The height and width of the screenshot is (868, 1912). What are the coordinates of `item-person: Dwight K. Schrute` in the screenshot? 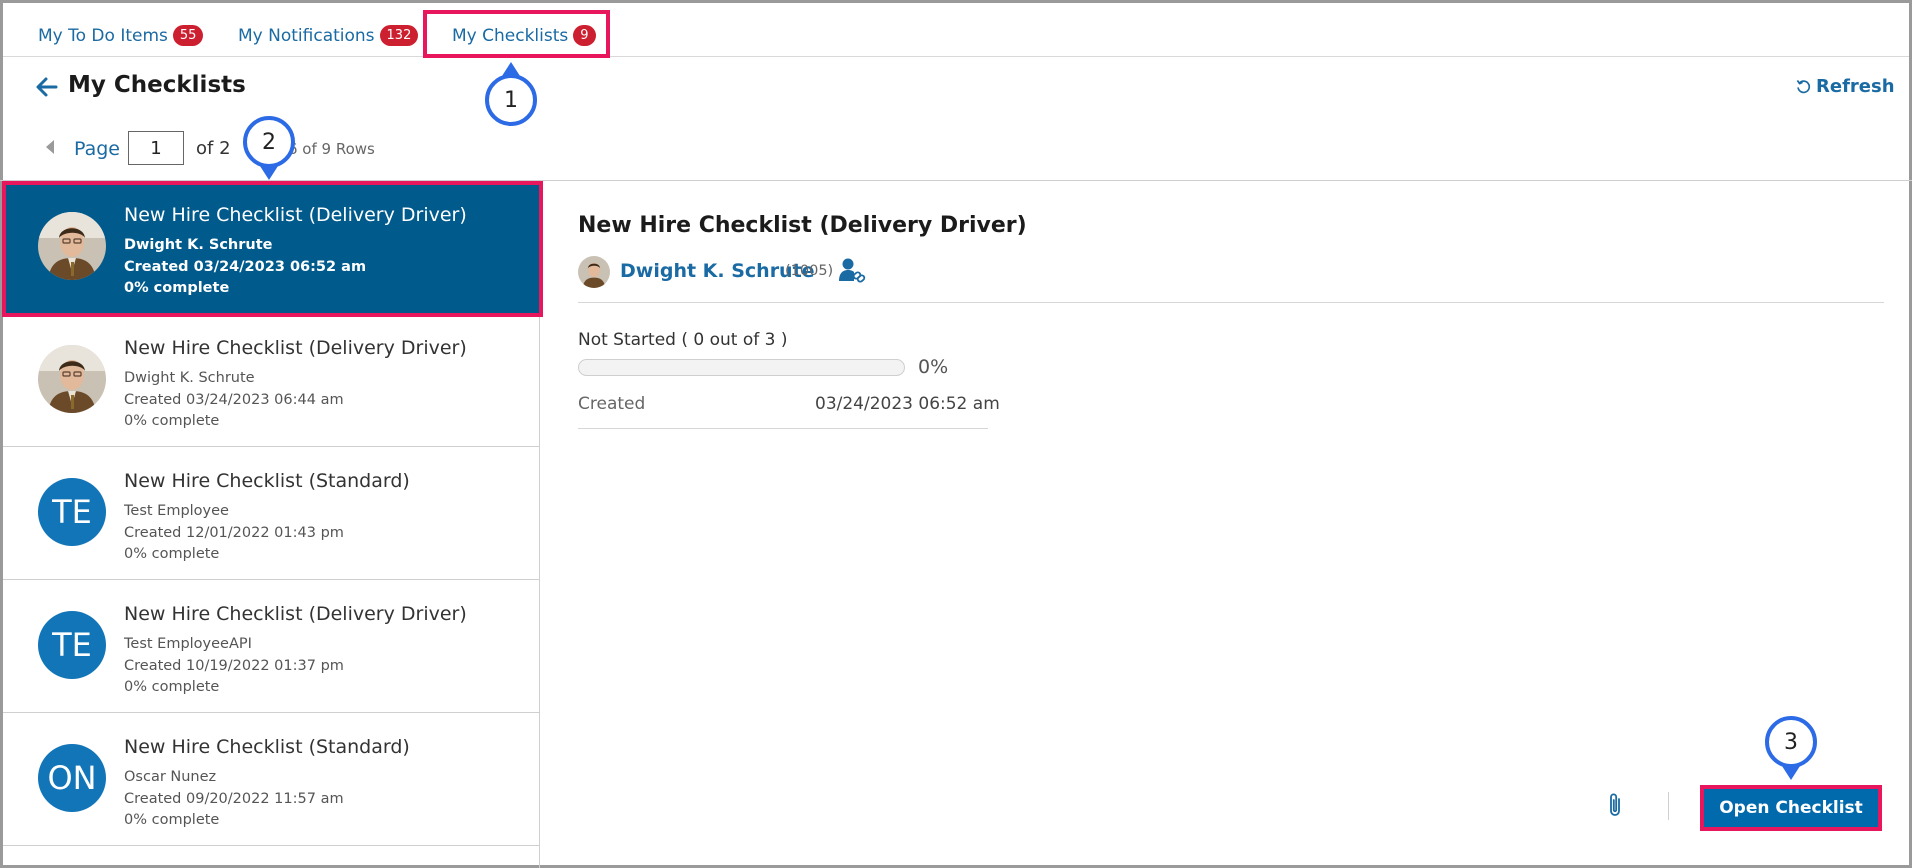 It's located at (189, 378).